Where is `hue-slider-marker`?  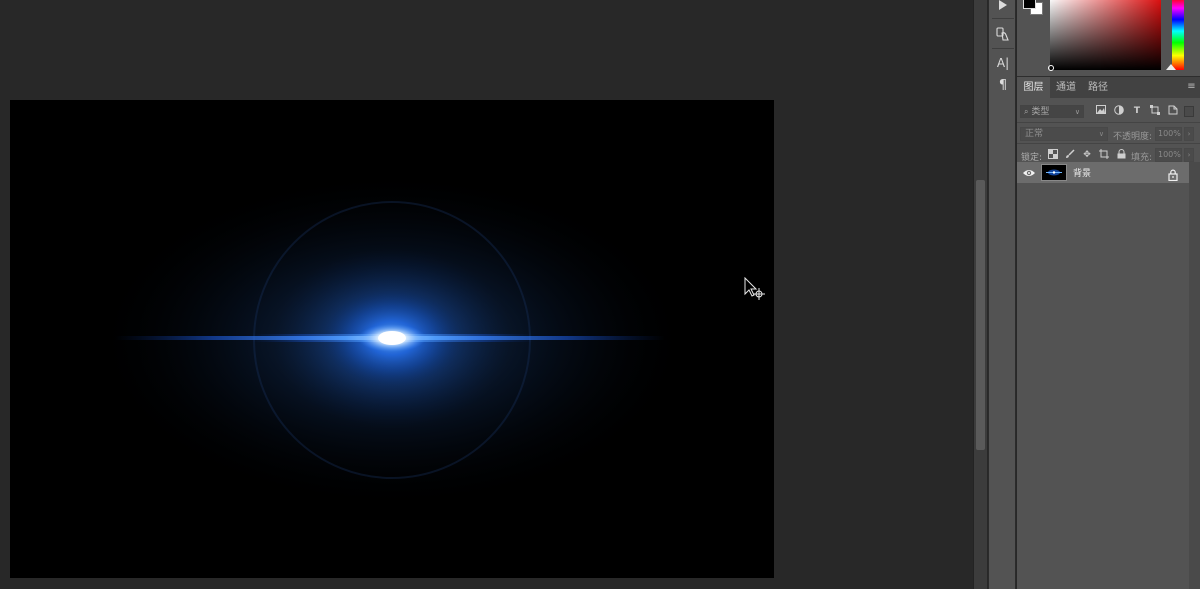 hue-slider-marker is located at coordinates (1171, 67).